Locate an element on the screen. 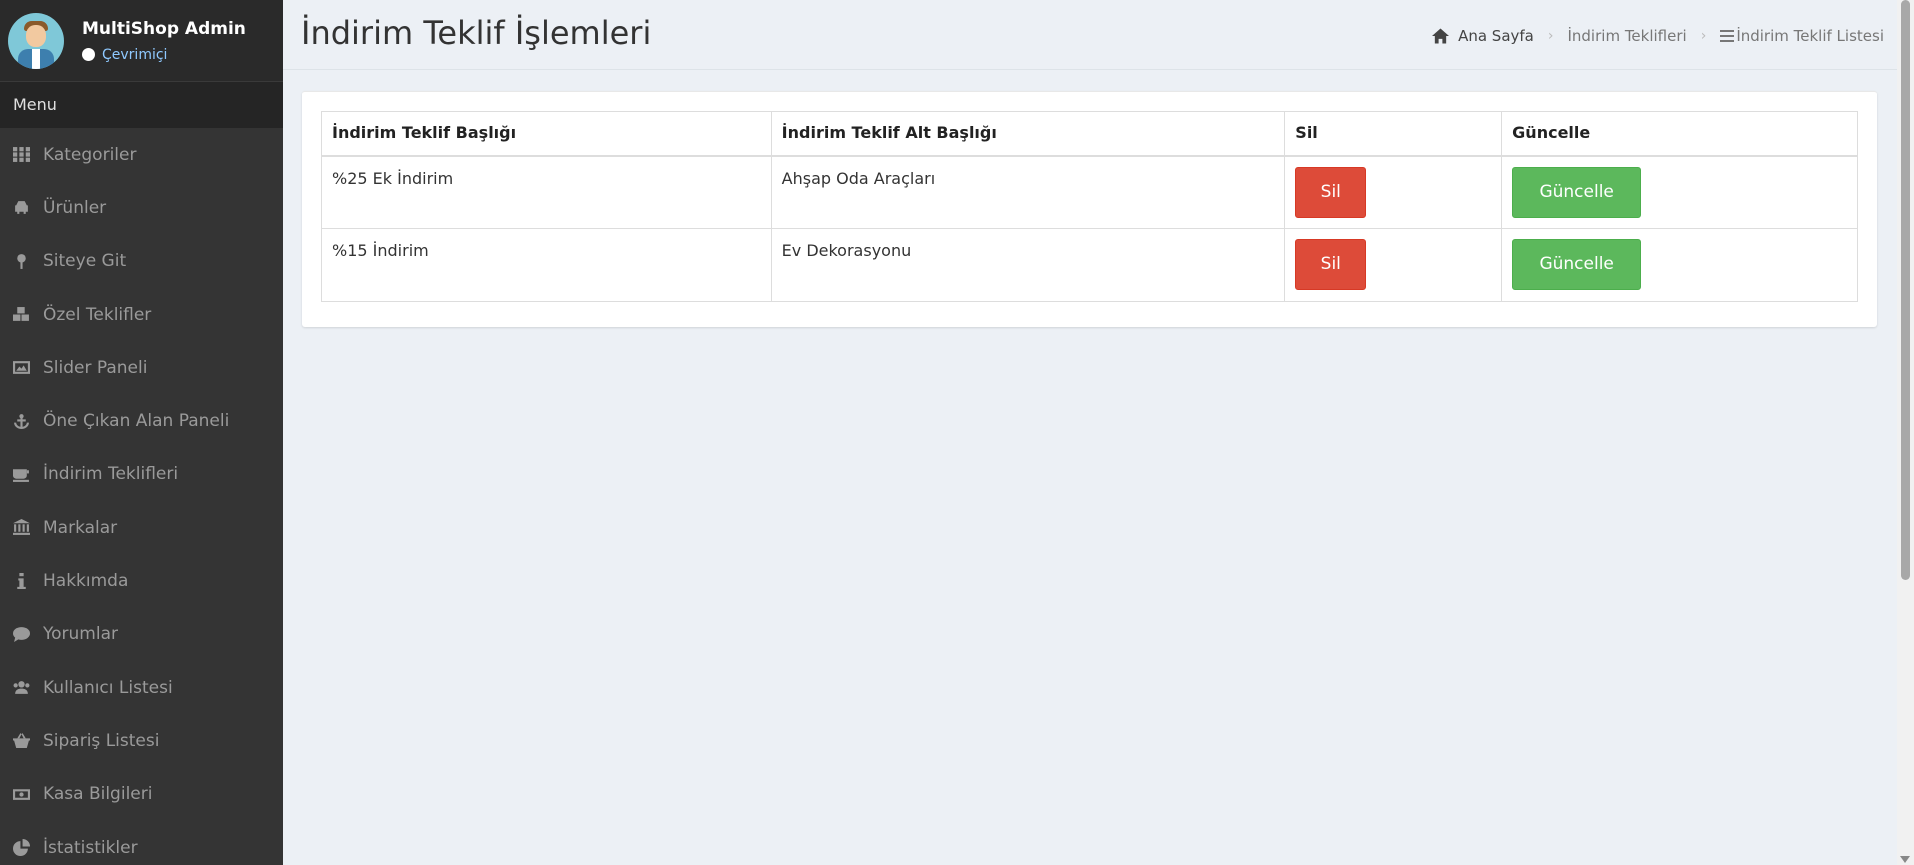 Image resolution: width=1914 pixels, height=865 pixels. sidebar-item-slider-paneli: Slider Paneli is located at coordinates (141, 367).